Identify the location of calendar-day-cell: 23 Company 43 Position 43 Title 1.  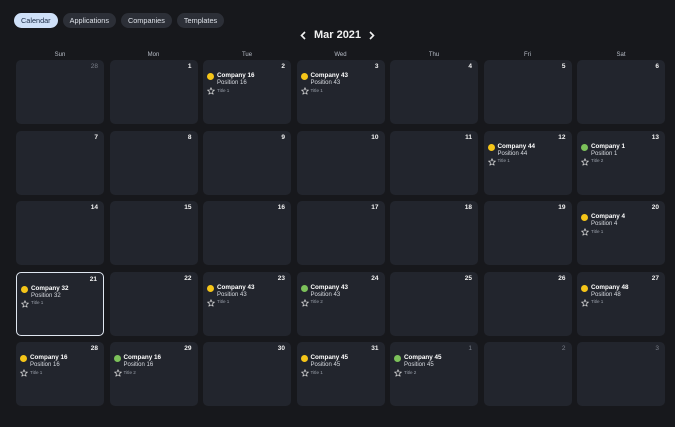
(247, 303).